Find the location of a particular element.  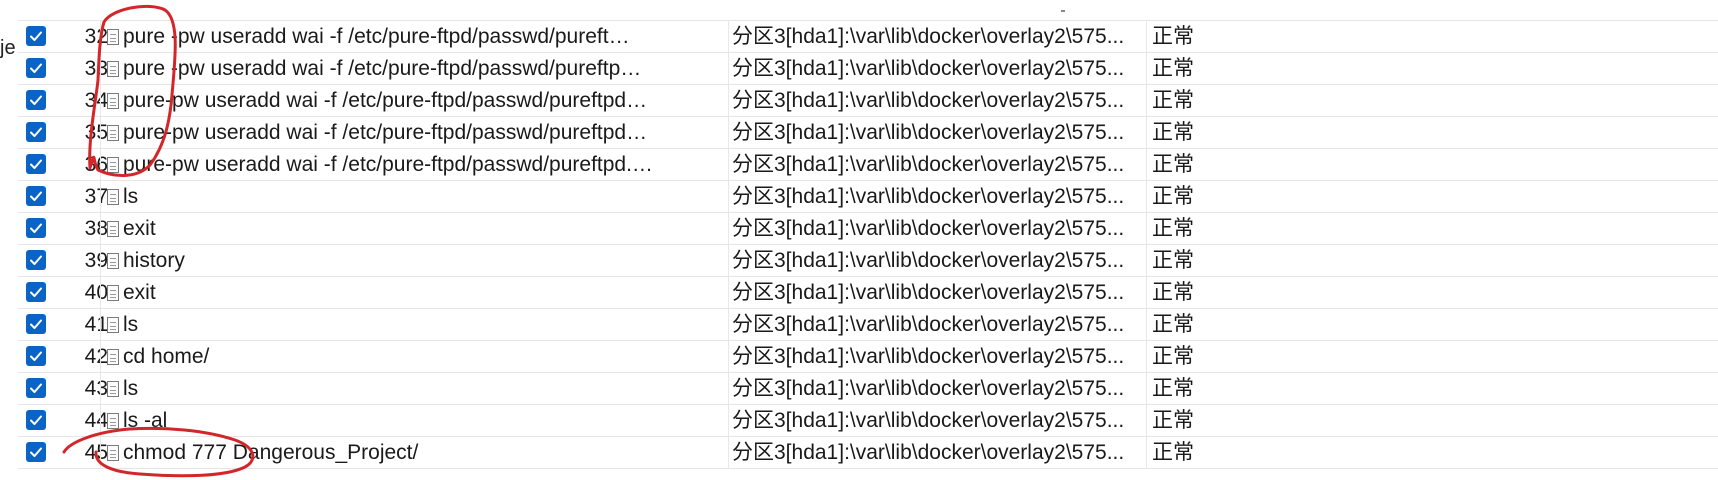

left-gutter: je is located at coordinates (9, 240).